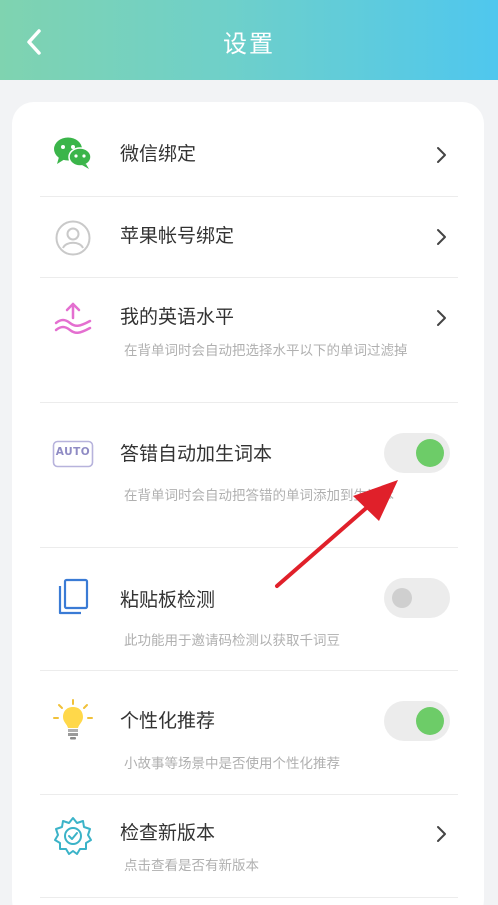  What do you see at coordinates (249, 475) in the screenshot?
I see `setting-auto-add-wordbook: AUTO 答错自动加生词本 在背单词时会自动把答错的单词添加到生词本` at bounding box center [249, 475].